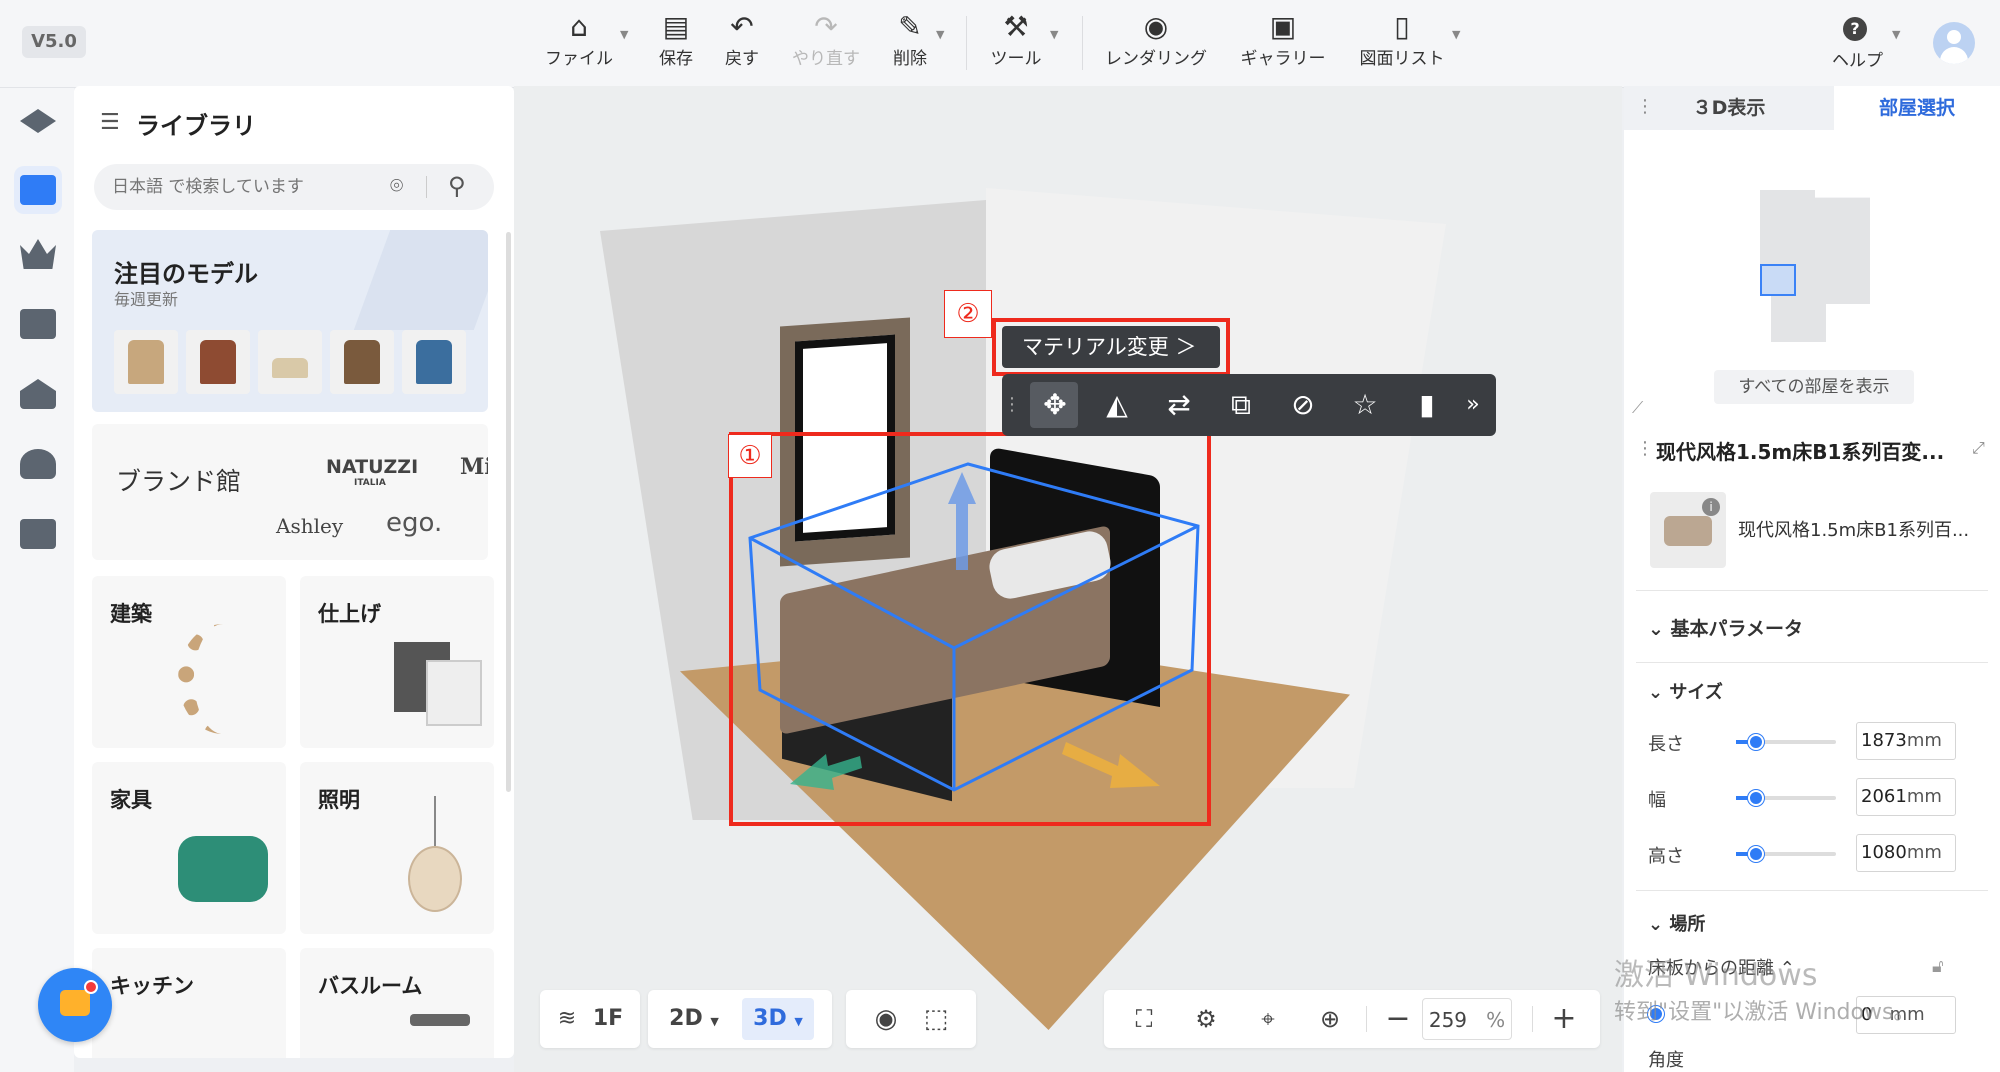 This screenshot has height=1072, width=2000. I want to click on expand-icon: ⤢, so click(1978, 448).